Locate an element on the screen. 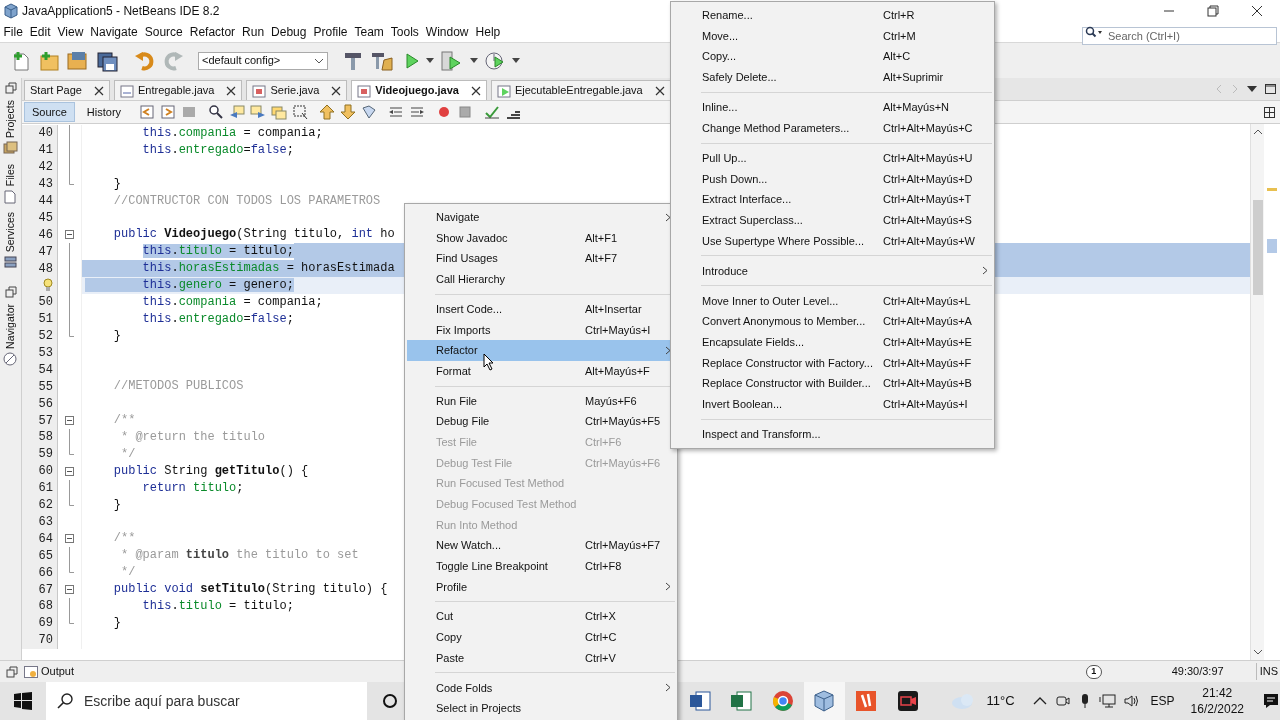 The width and height of the screenshot is (1280, 720). menu-item: Window is located at coordinates (447, 32).